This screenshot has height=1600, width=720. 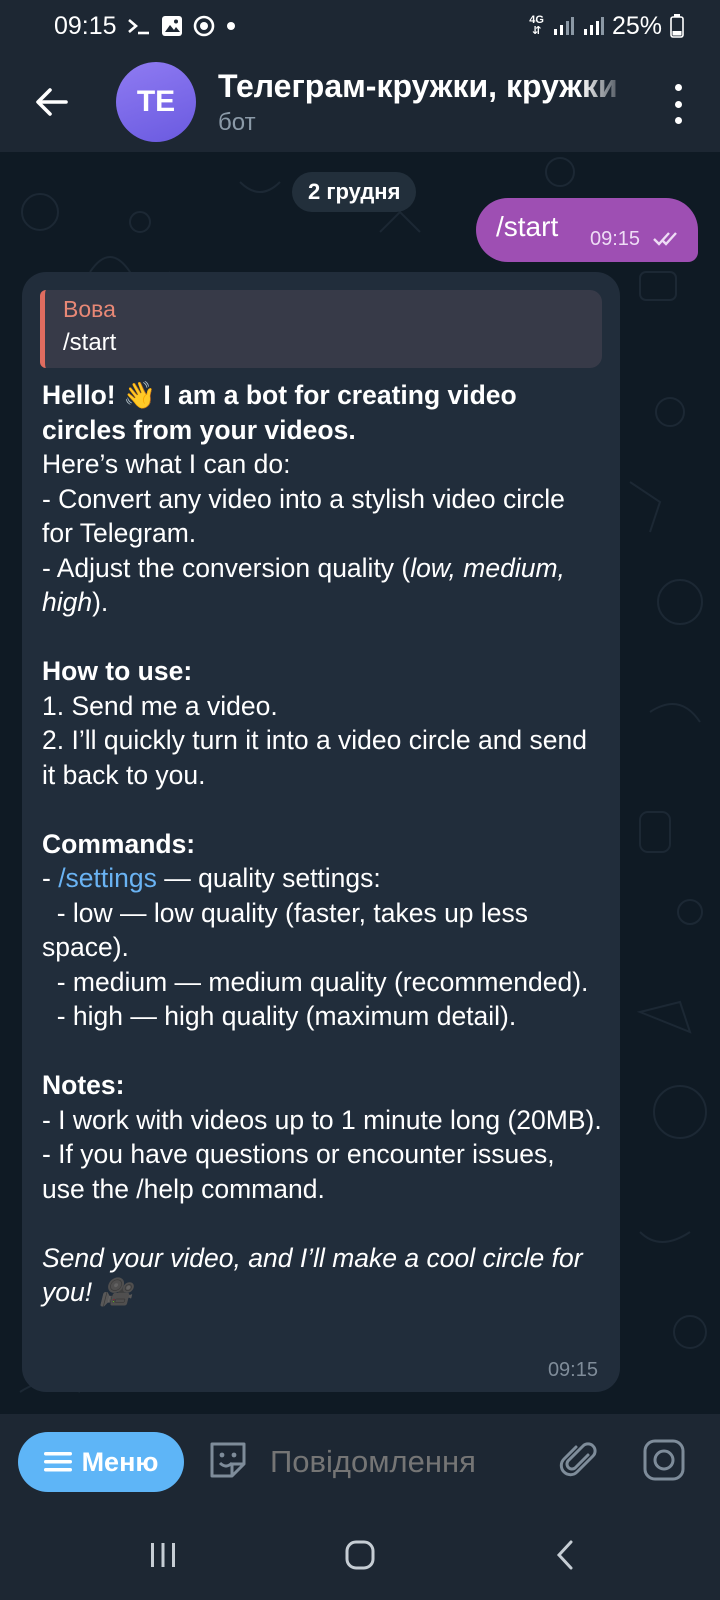 I want to click on chat-header: TE Телеграм-кружки, кружки бот, so click(x=360, y=102).